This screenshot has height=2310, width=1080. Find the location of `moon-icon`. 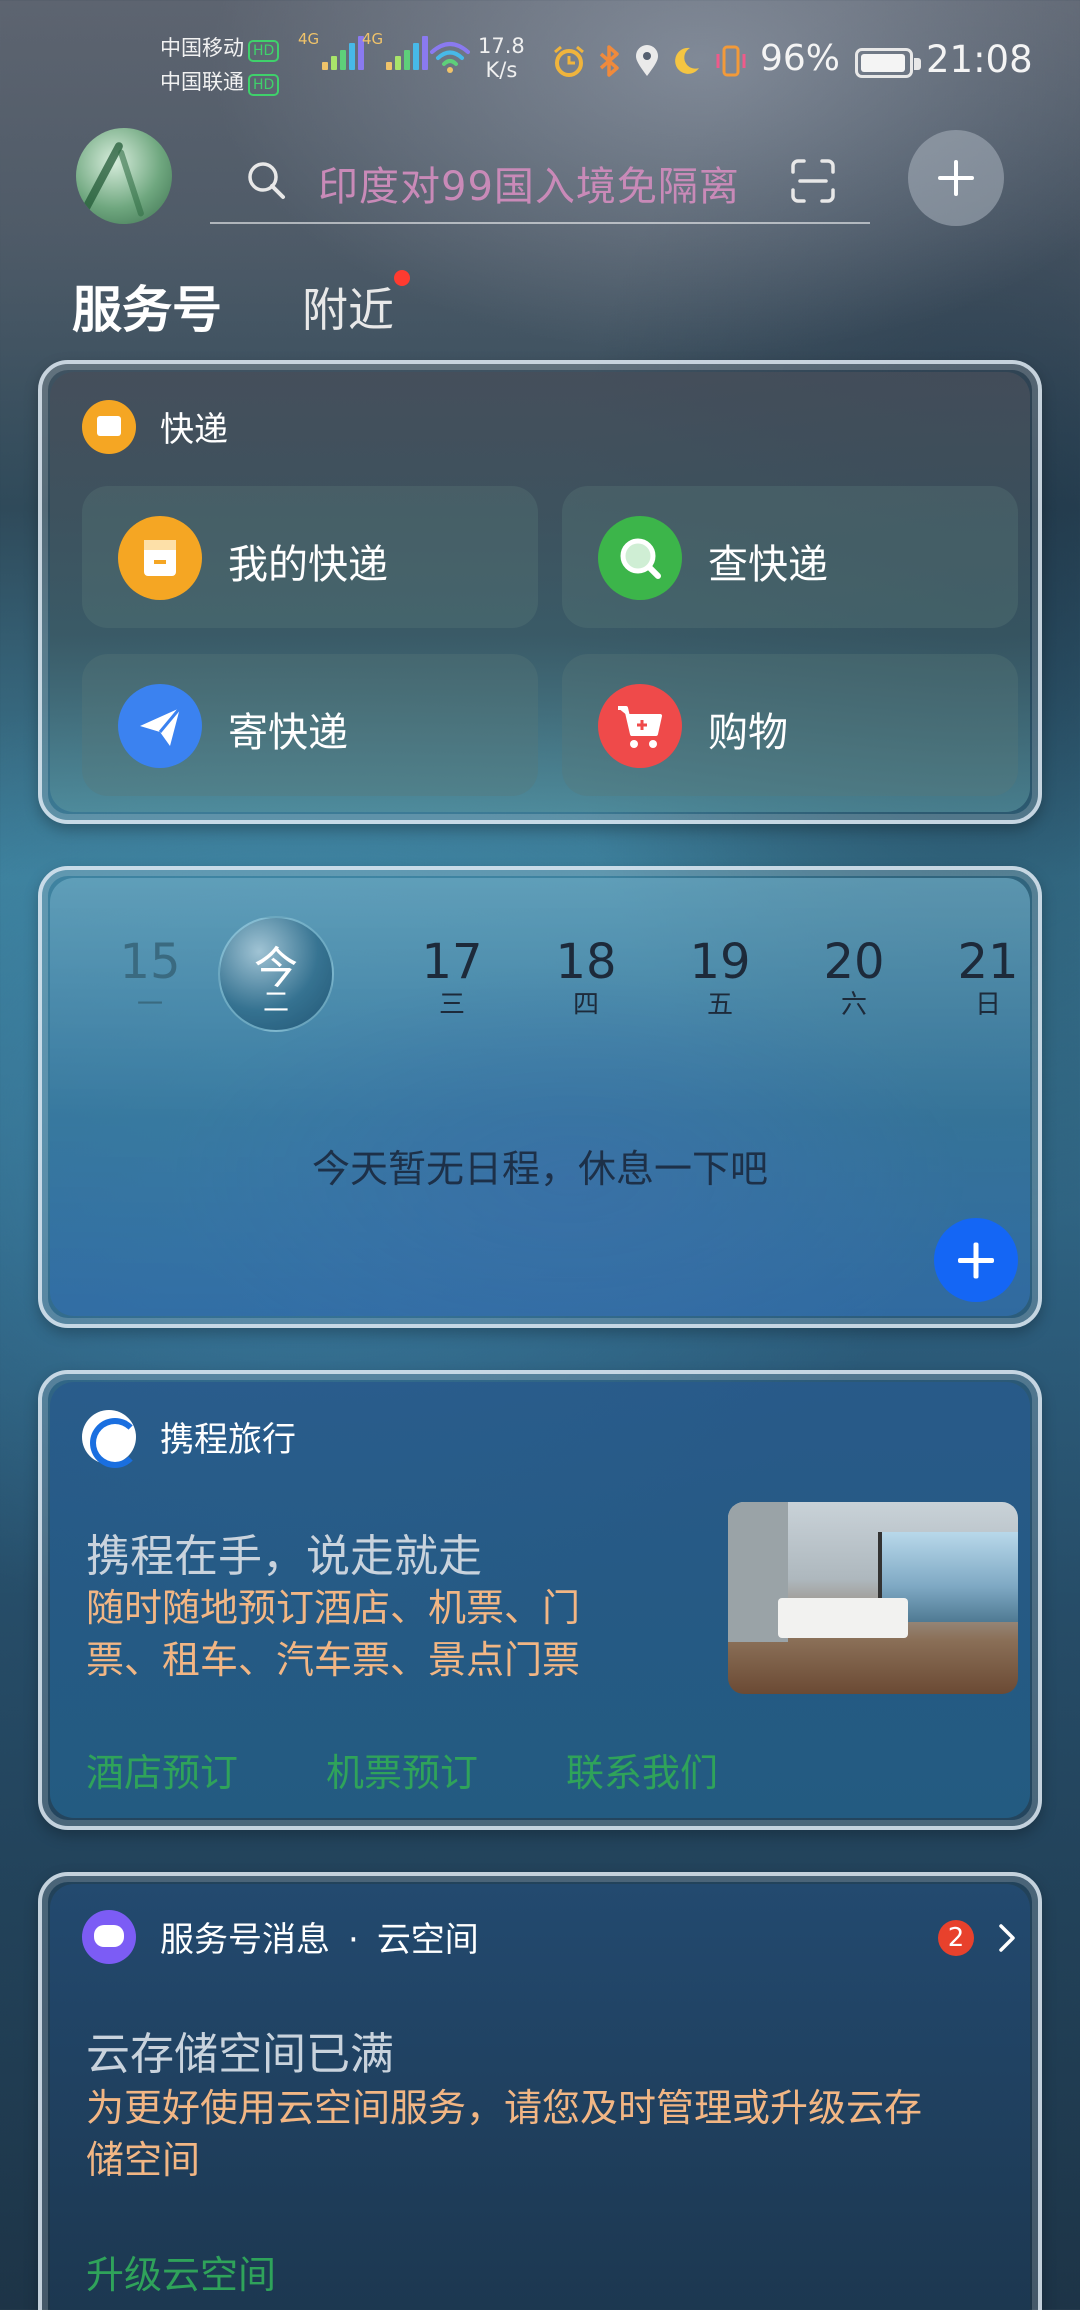

moon-icon is located at coordinates (687, 60).